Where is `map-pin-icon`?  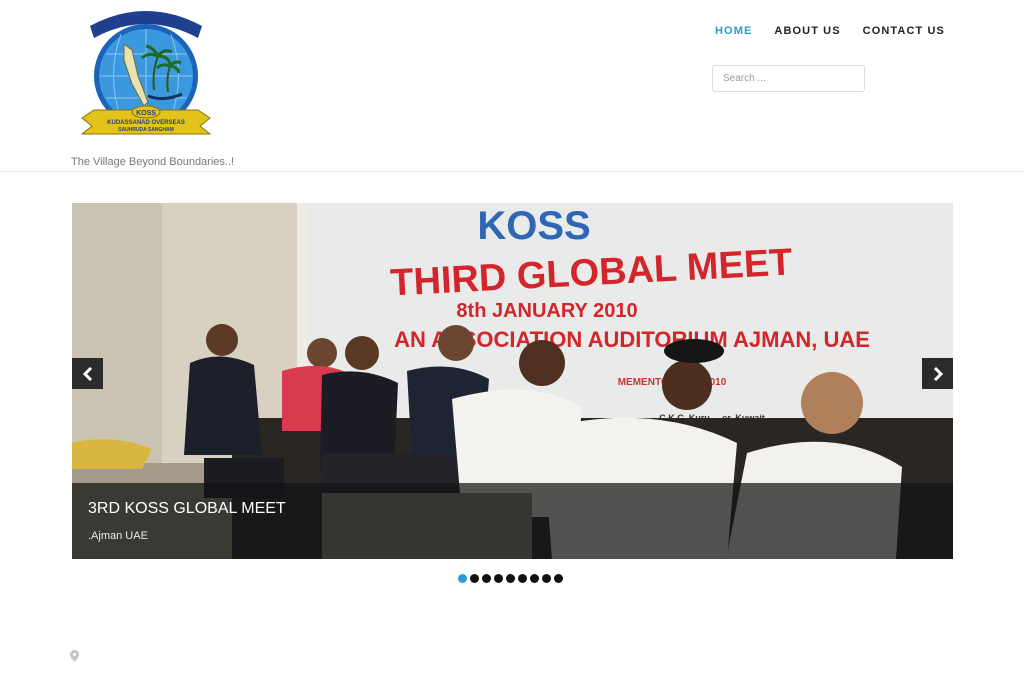 map-pin-icon is located at coordinates (74, 656).